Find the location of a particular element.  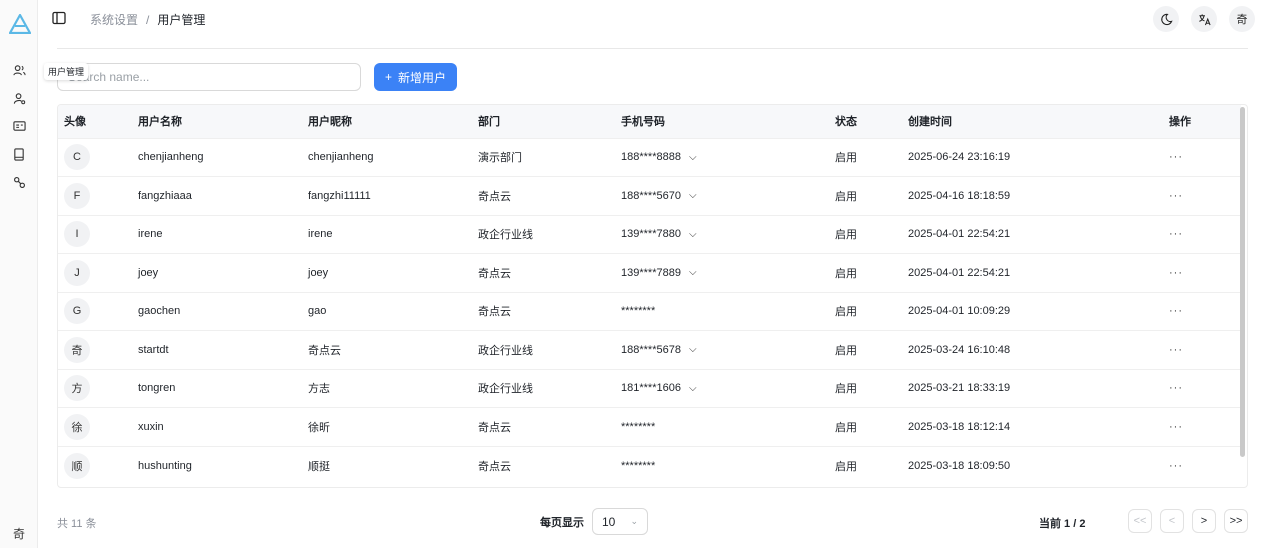

last-page-button: >> is located at coordinates (1236, 521).